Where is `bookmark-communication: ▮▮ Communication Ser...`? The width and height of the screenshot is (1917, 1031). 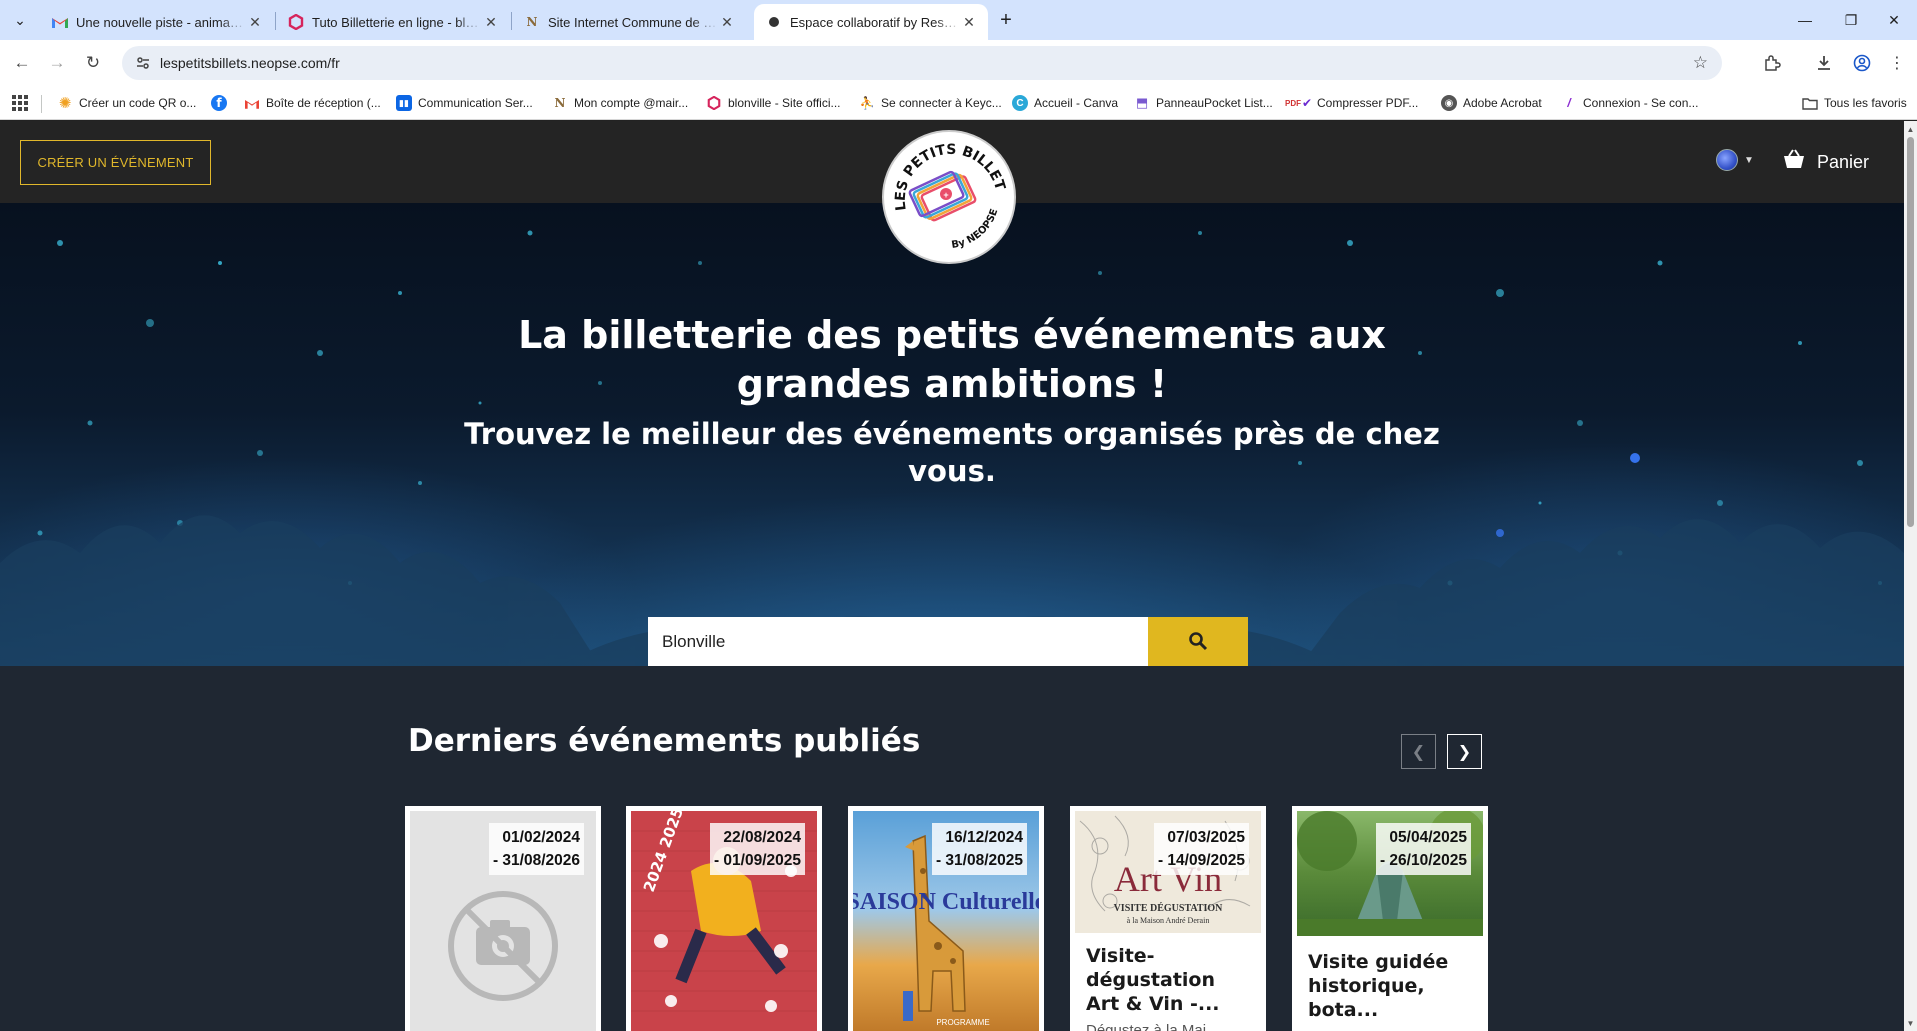
bookmark-communication: ▮▮ Communication Ser... is located at coordinates (464, 103).